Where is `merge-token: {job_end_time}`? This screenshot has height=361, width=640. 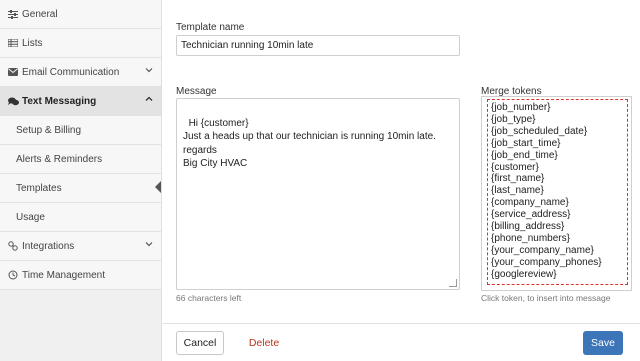
merge-token: {job_end_time} is located at coordinates (559, 156).